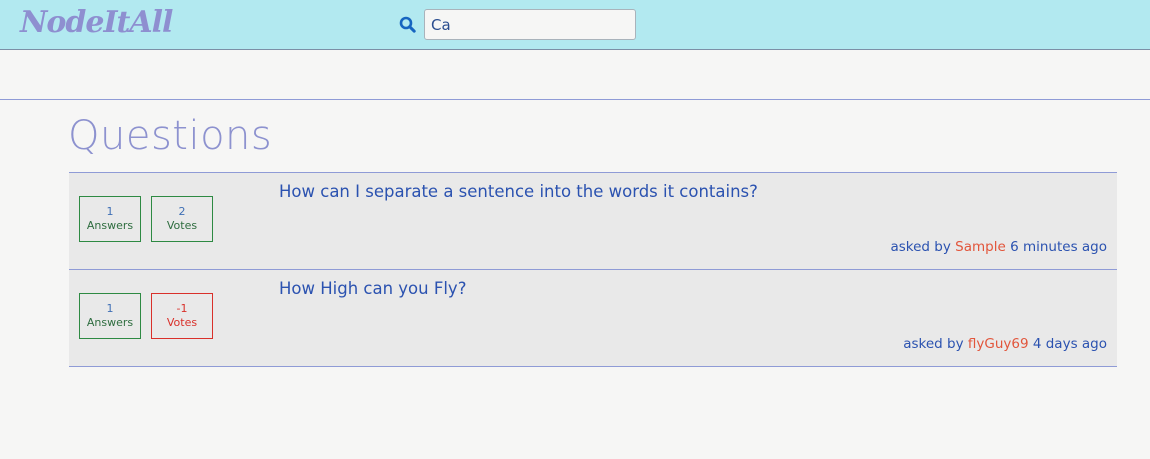 This screenshot has height=459, width=1150. I want to click on votes-count: -1, so click(182, 308).